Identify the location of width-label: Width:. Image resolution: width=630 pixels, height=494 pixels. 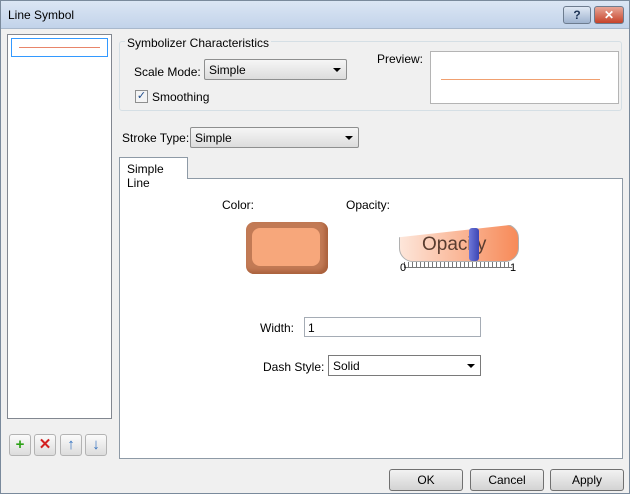
(277, 328).